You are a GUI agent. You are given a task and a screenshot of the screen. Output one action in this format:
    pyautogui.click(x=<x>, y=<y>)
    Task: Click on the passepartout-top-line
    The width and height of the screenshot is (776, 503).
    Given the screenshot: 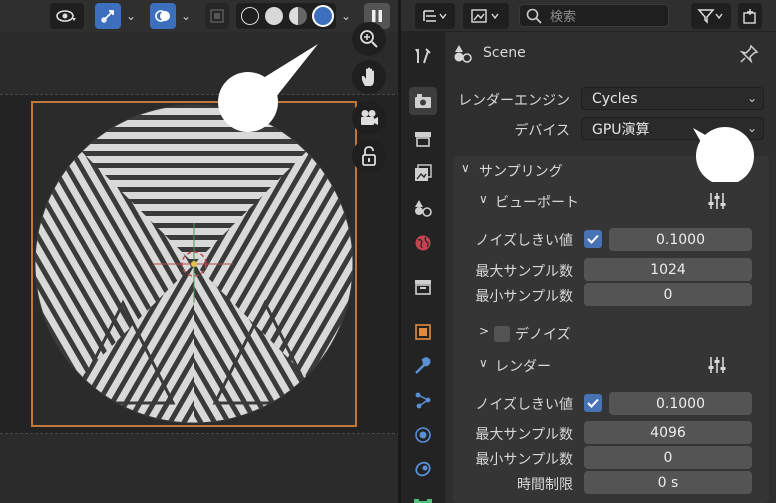 What is the action you would take?
    pyautogui.click(x=200, y=94)
    